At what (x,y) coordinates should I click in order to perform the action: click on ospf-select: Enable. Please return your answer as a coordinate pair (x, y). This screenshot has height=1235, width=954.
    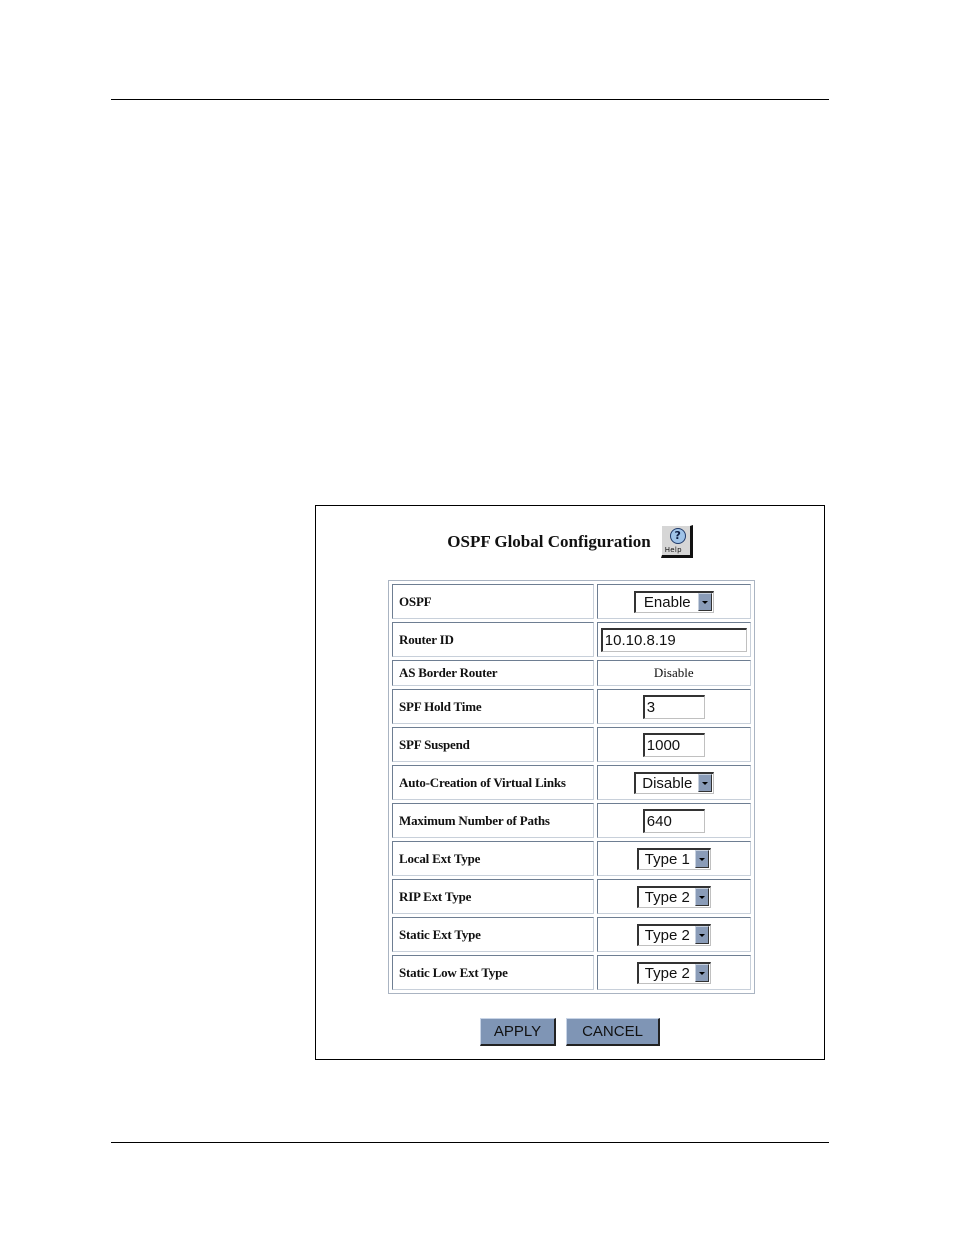
    Looking at the image, I should click on (673, 601).